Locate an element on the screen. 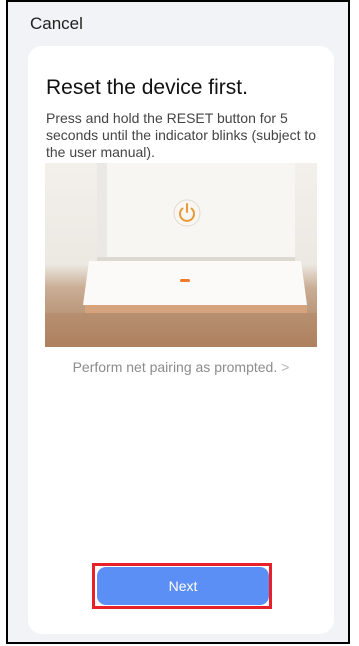 The height and width of the screenshot is (646, 359). next-button: Next is located at coordinates (183, 586).